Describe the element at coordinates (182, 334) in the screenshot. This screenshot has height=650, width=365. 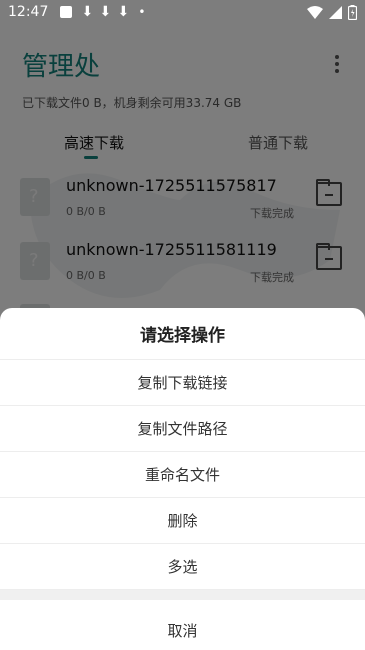
I see `sheet-title: 请选择操作` at that location.